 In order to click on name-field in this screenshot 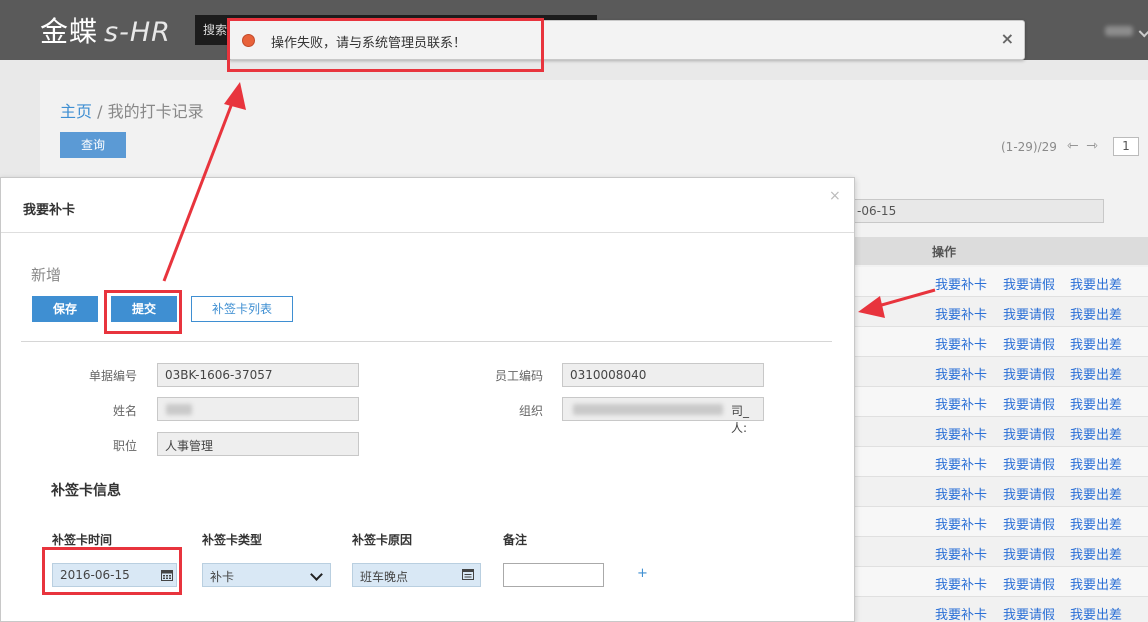, I will do `click(258, 409)`.